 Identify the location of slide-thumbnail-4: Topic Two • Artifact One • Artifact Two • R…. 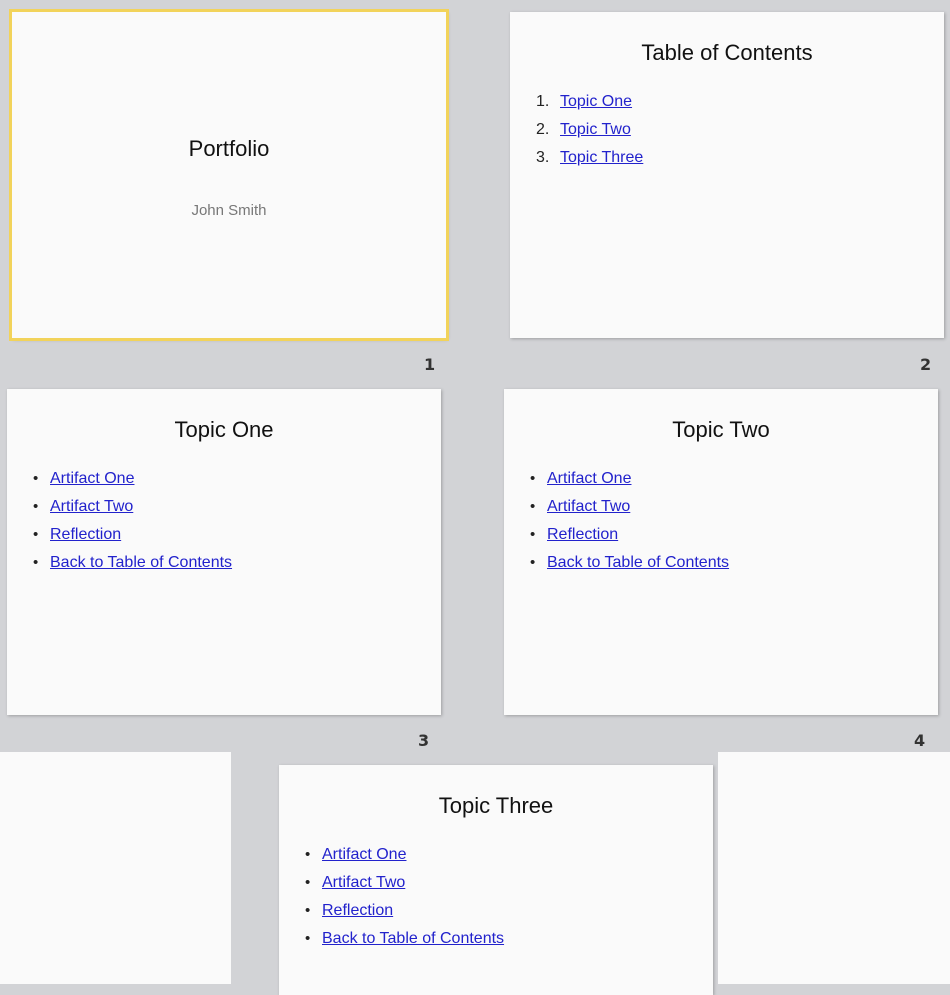
(721, 552).